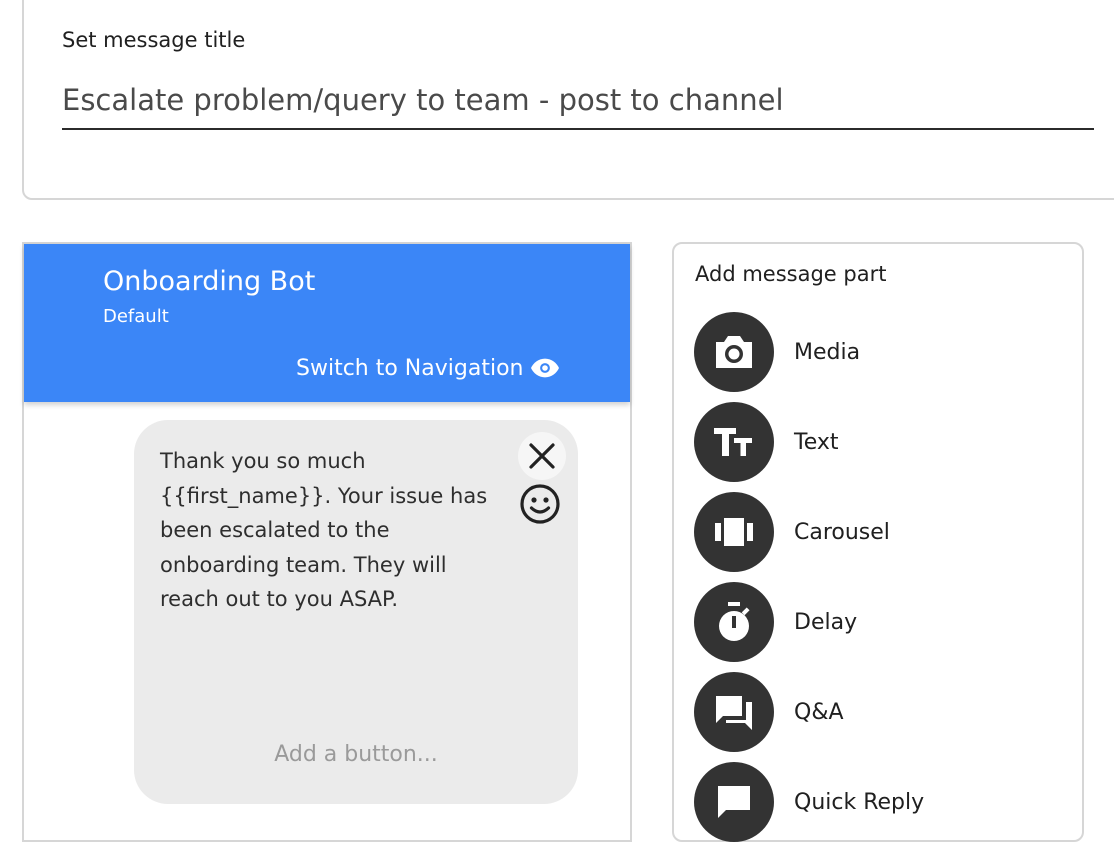 The image size is (1114, 842). I want to click on text-fields-icon, so click(733, 442).